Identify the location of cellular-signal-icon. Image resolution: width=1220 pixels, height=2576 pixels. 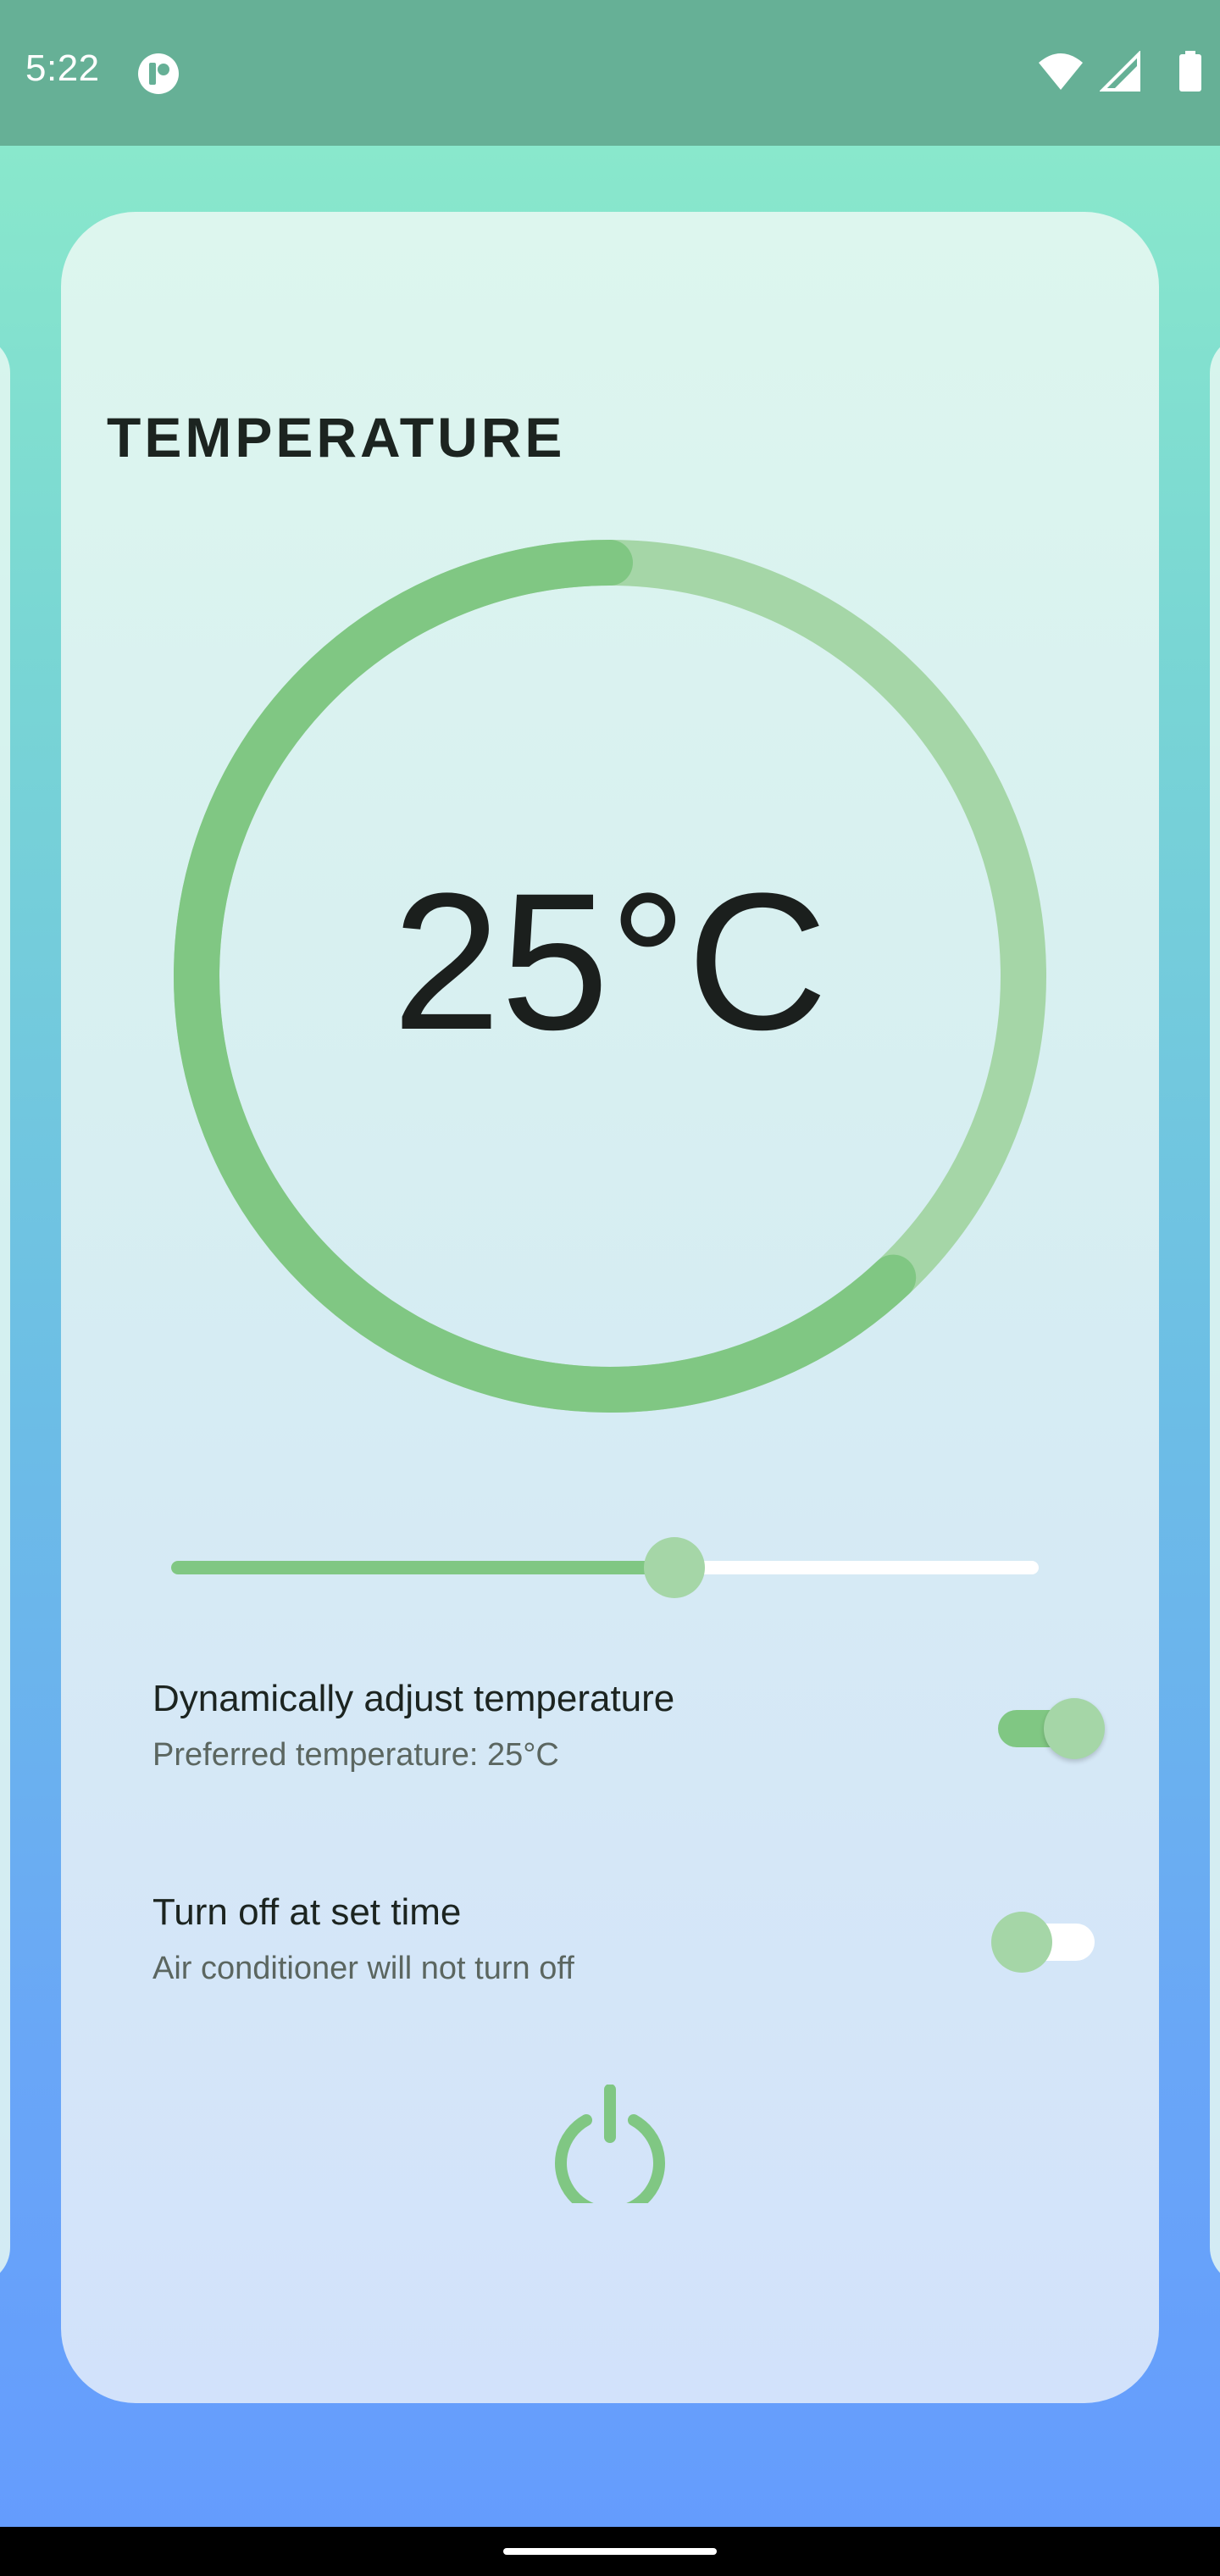
(1120, 71).